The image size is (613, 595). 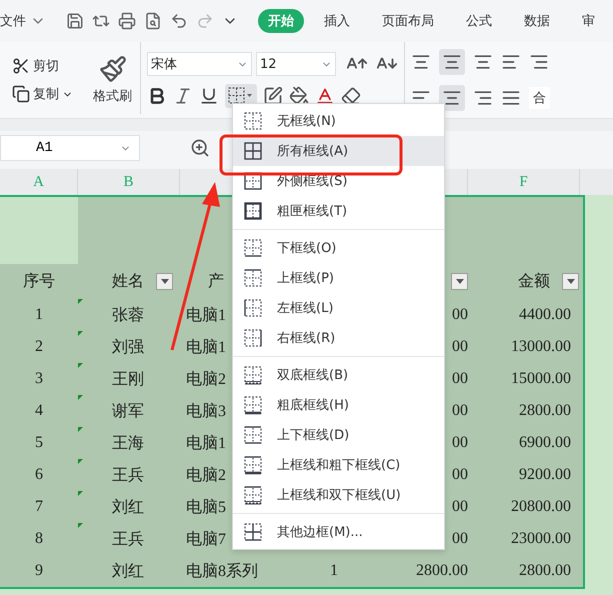 What do you see at coordinates (70, 148) in the screenshot?
I see `name-box: A1` at bounding box center [70, 148].